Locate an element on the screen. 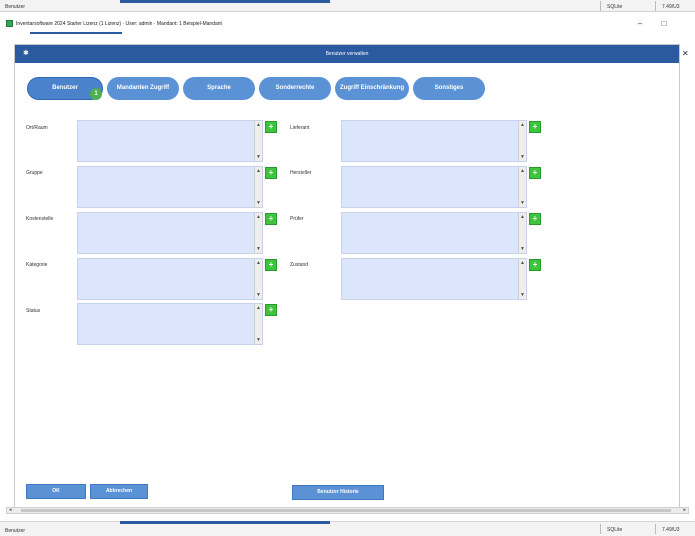 Image resolution: width=695 pixels, height=536 pixels. bottom-status-text: Benutzer is located at coordinates (15, 531).